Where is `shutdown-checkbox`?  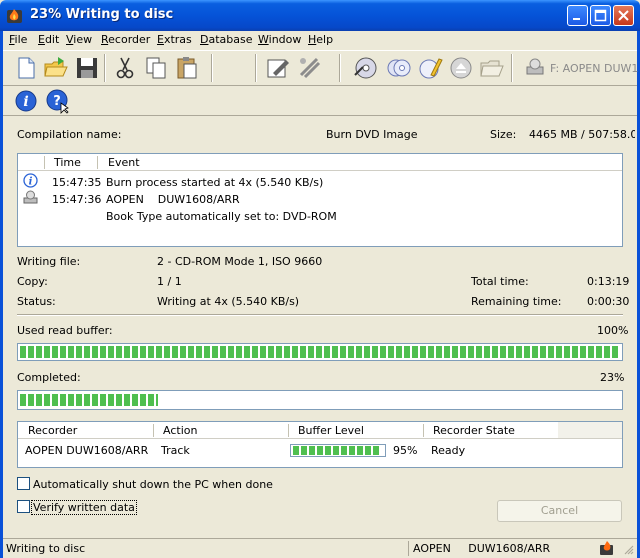
shutdown-checkbox is located at coordinates (23, 483).